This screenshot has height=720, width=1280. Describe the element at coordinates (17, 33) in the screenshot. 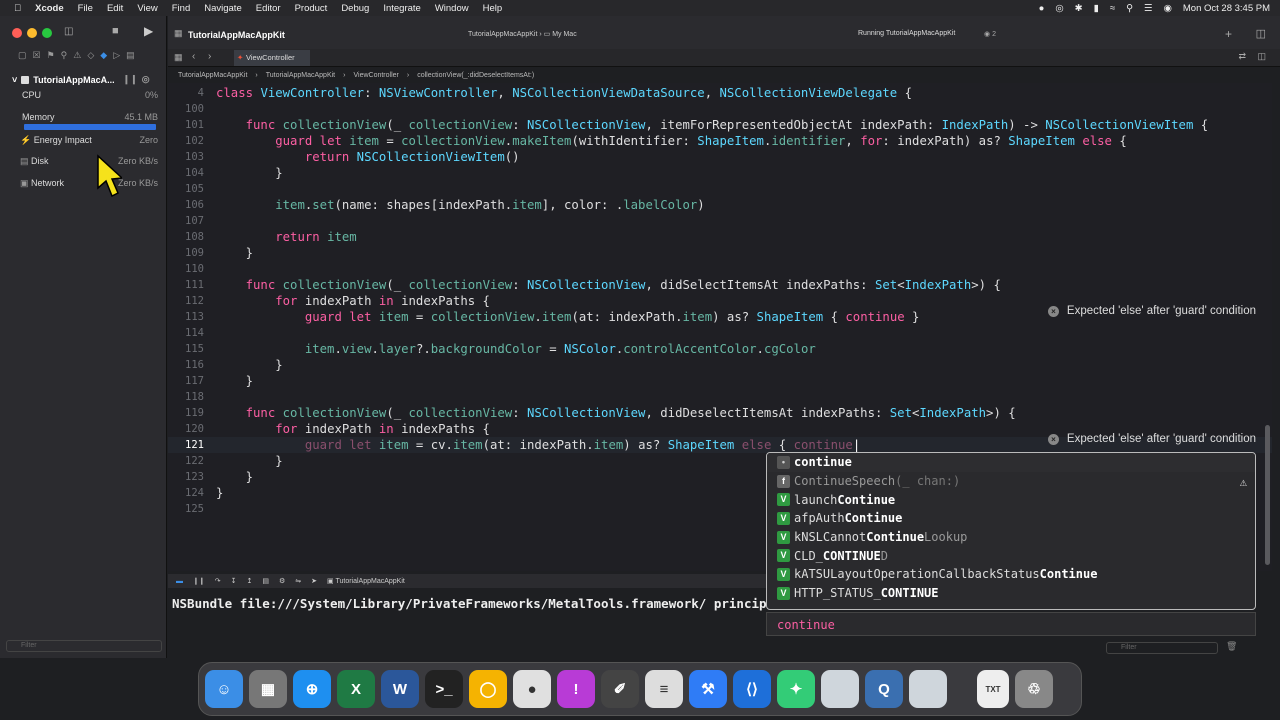

I see `close-window-button` at that location.